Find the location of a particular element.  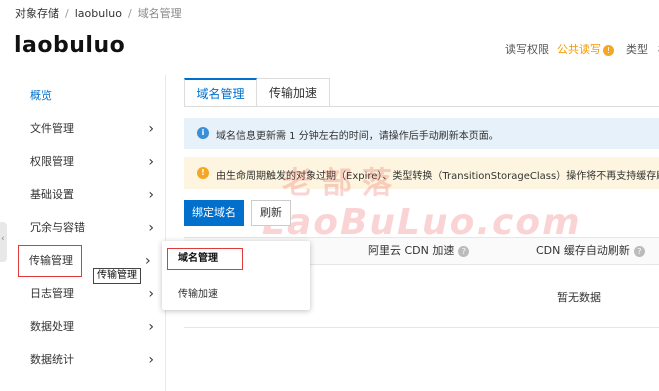

table-empty-text: 暂无数据 is located at coordinates (579, 297).